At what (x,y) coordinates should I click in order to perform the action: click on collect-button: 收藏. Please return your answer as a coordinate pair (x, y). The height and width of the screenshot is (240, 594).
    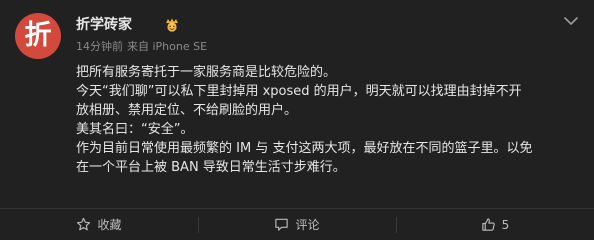
    Looking at the image, I should click on (99, 224).